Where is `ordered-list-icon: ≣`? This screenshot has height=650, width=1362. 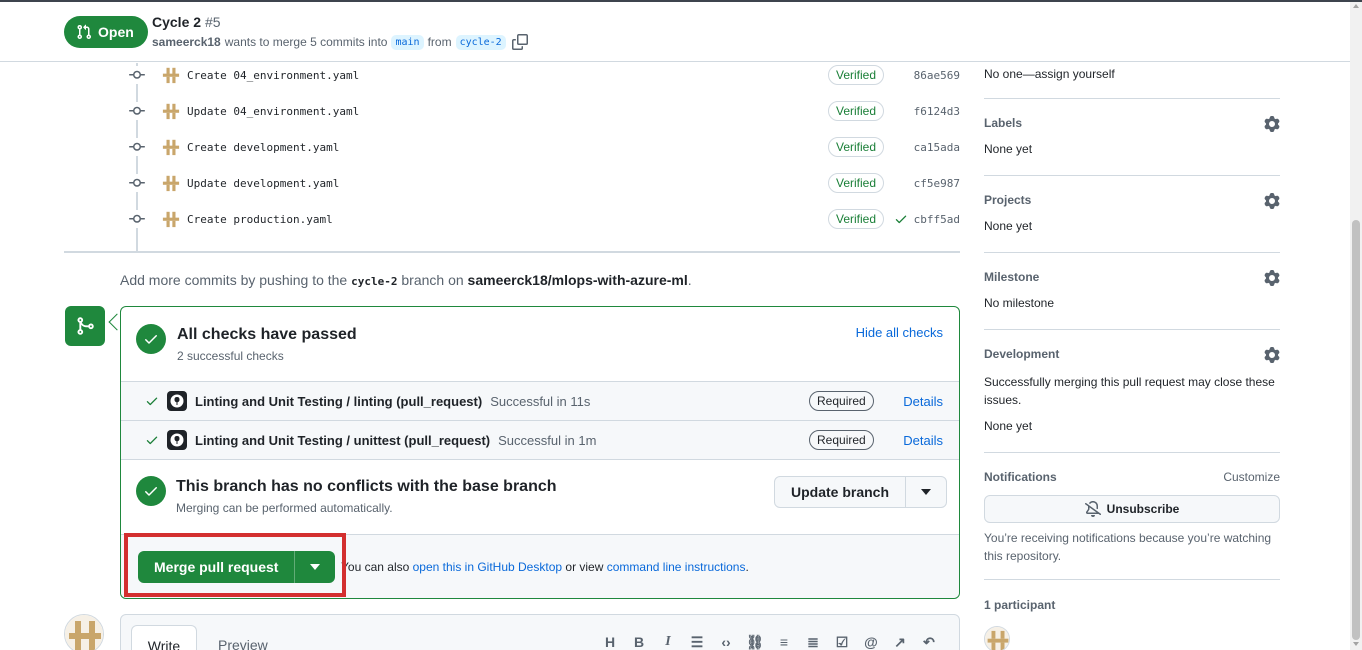
ordered-list-icon: ≣ is located at coordinates (813, 641).